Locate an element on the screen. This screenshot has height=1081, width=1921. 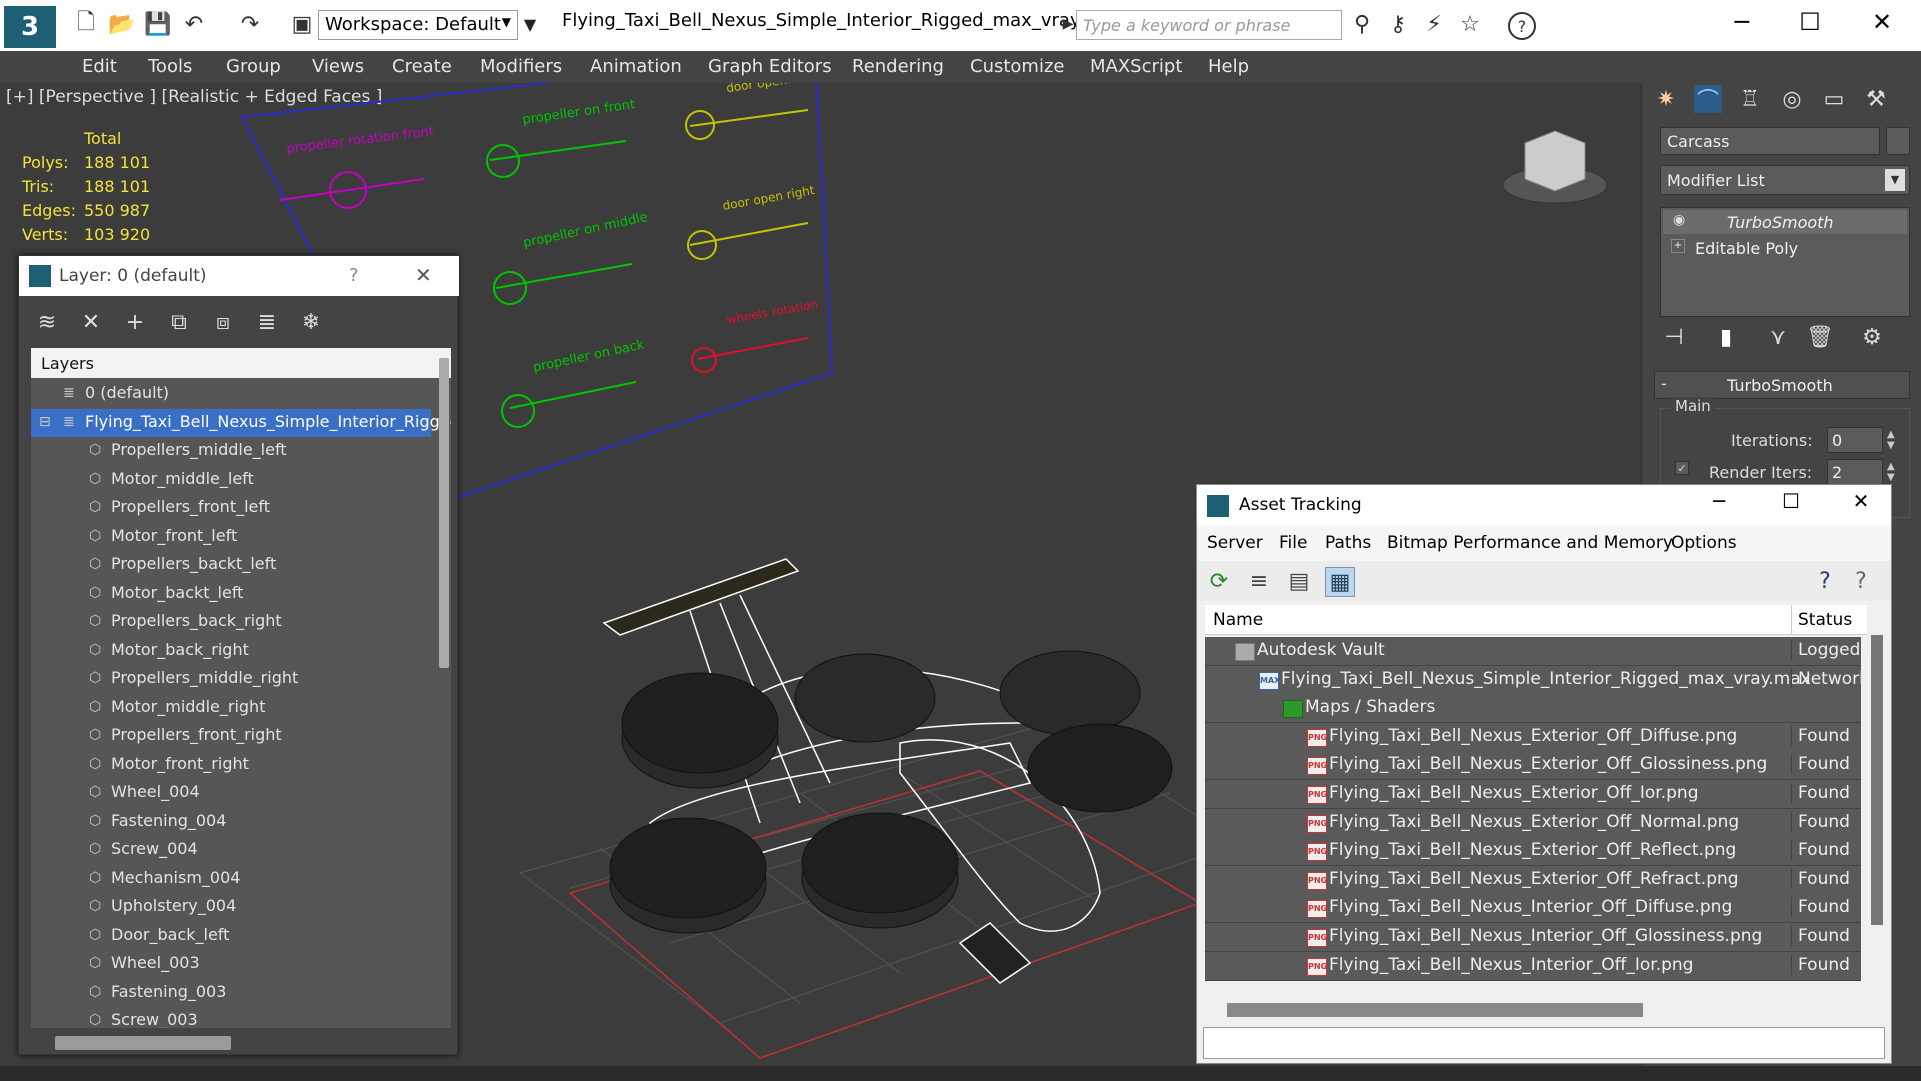
layer-row: ≣ 0 (default) is located at coordinates (231, 394).